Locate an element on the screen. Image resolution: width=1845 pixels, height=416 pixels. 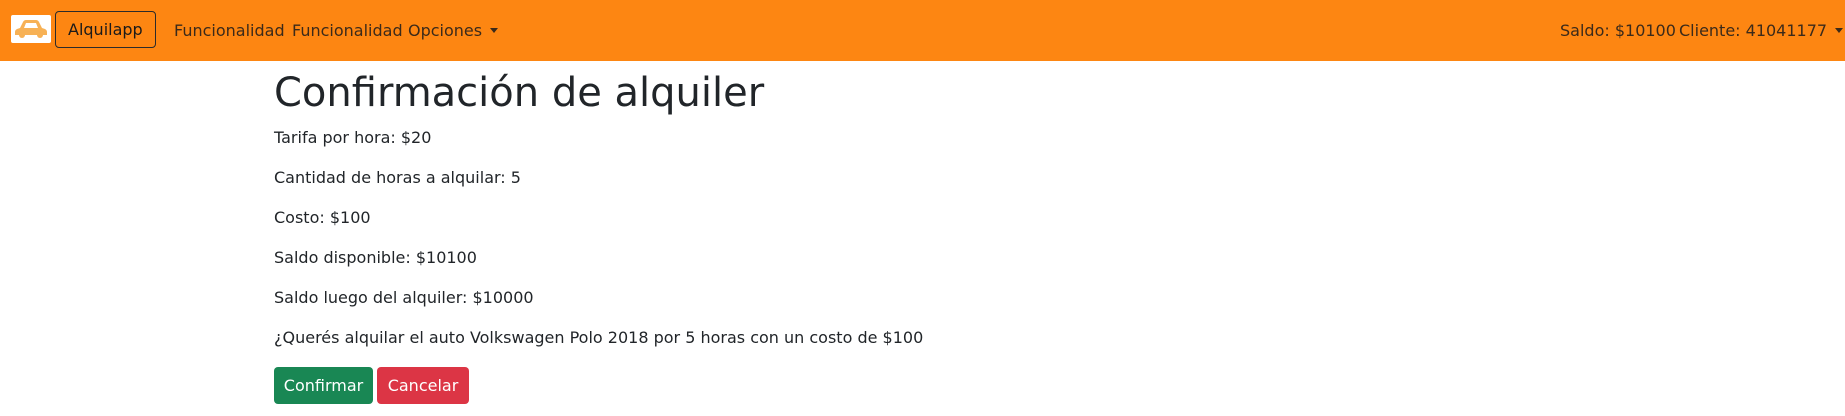
brand-button: Alquilapp is located at coordinates (105, 29).